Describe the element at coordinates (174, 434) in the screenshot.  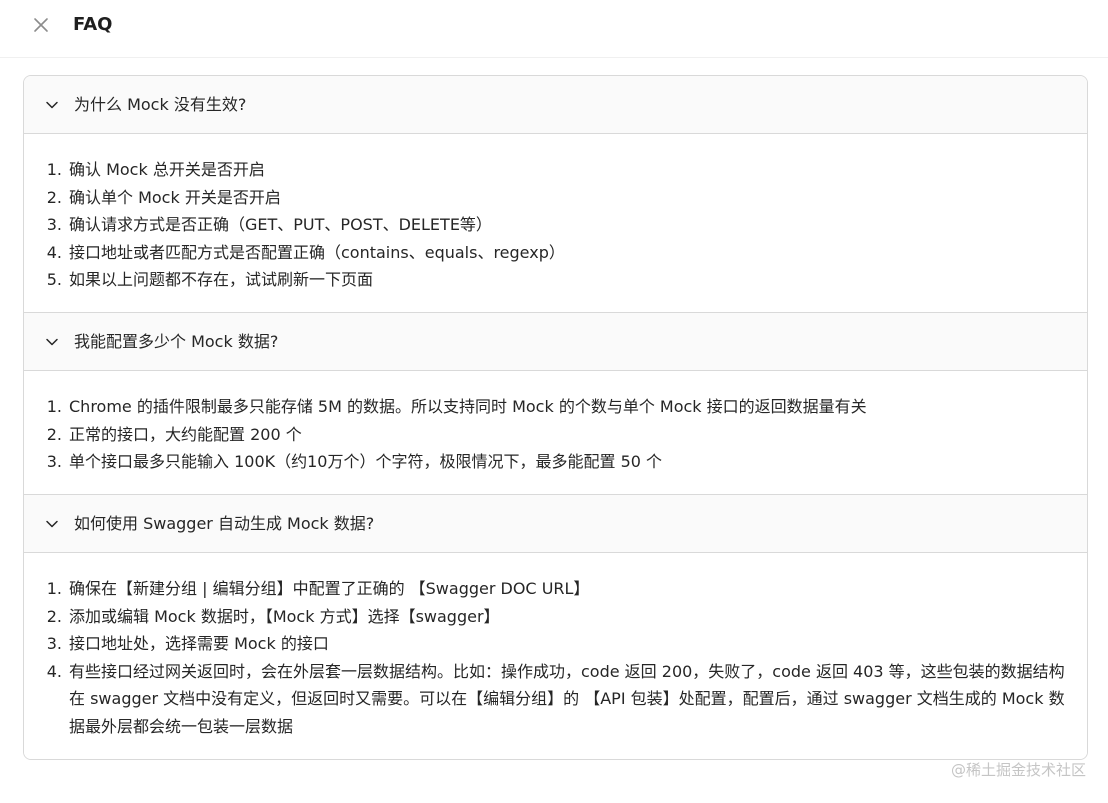
I see `list-item: 2. 正常的接口，大约能配置 200 个` at that location.